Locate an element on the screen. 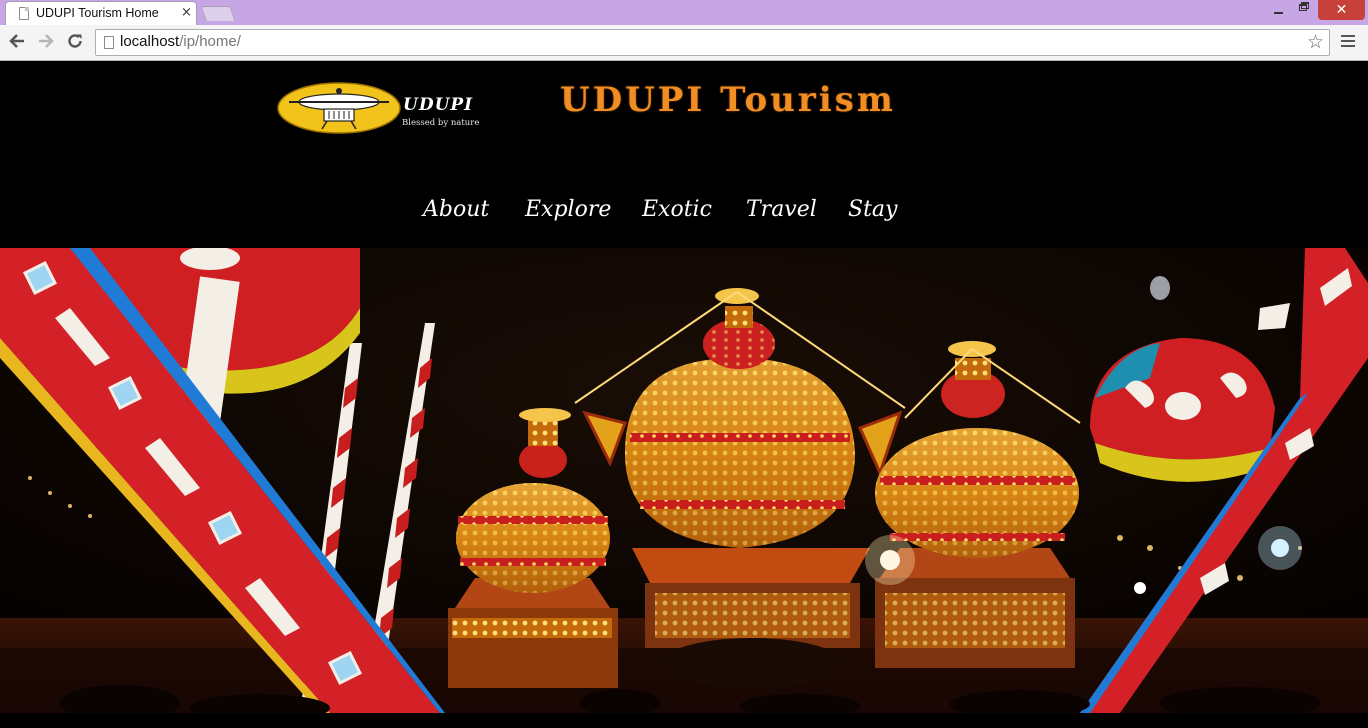 The height and width of the screenshot is (728, 1368). minimize-icon is located at coordinates (1278, 13).